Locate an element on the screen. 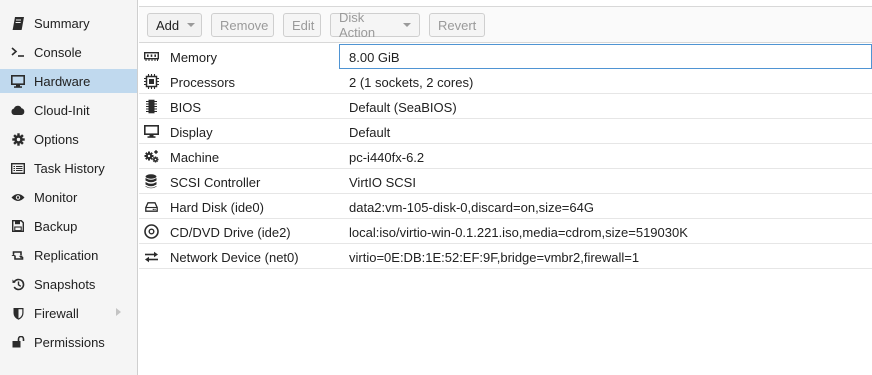 Image resolution: width=872 pixels, height=375 pixels. row-value: pc-i440fx-6.2 is located at coordinates (387, 157).